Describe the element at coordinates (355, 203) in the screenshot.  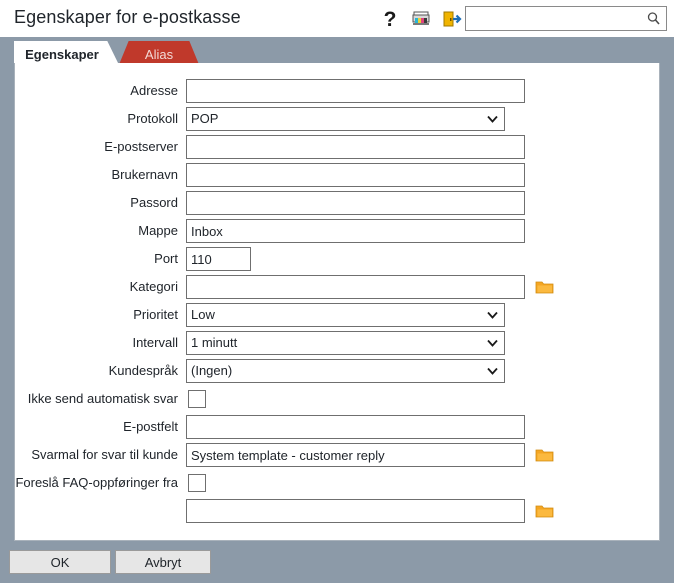
I see `passord-input` at that location.